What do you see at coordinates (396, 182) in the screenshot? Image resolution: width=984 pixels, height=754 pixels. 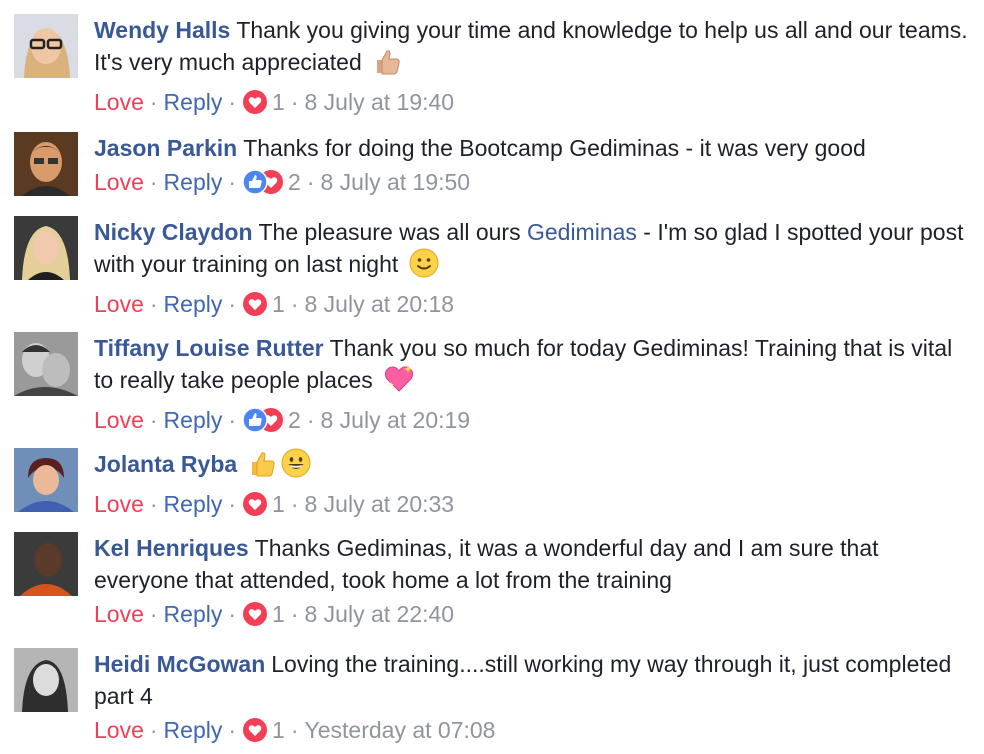 I see `timestamp: 8 July at 19:50` at bounding box center [396, 182].